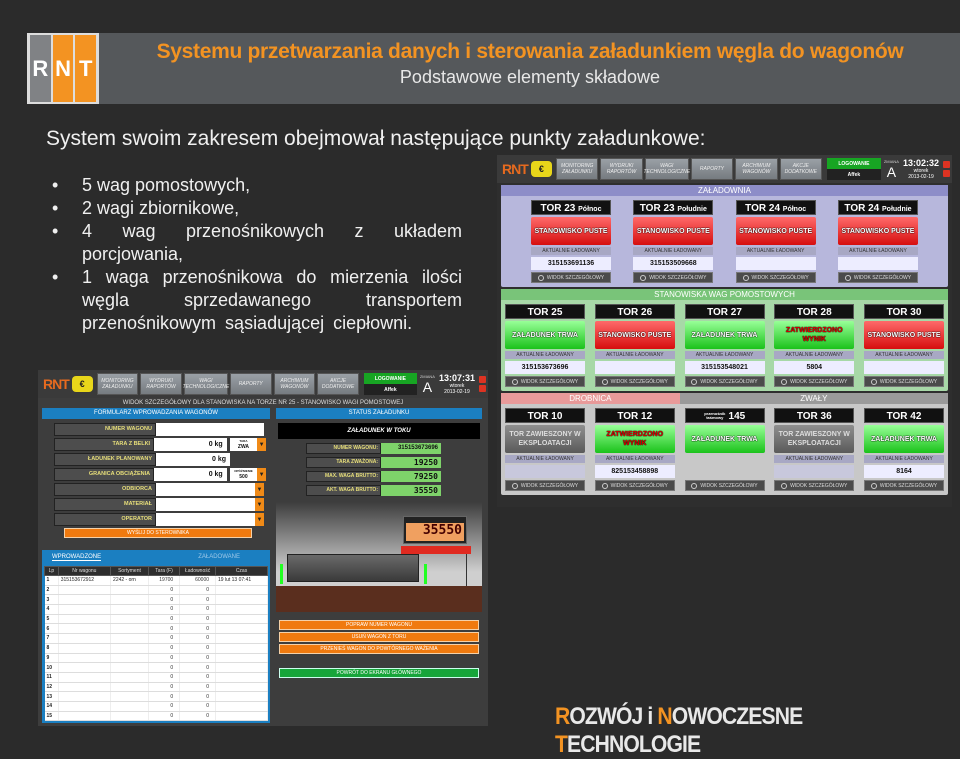  What do you see at coordinates (156, 590) in the screenshot?
I see `table-row: 2 00` at bounding box center [156, 590].